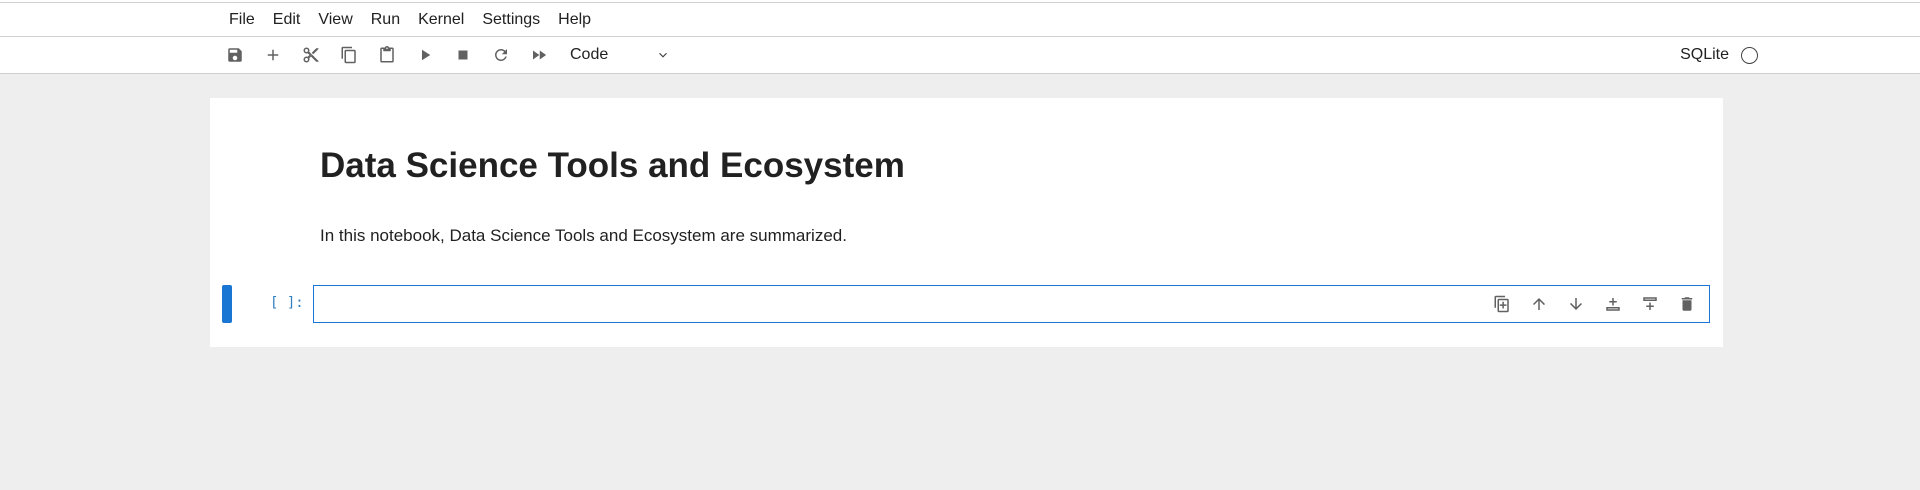 This screenshot has width=1920, height=490. I want to click on duplicate-cell-button, so click(1501, 304).